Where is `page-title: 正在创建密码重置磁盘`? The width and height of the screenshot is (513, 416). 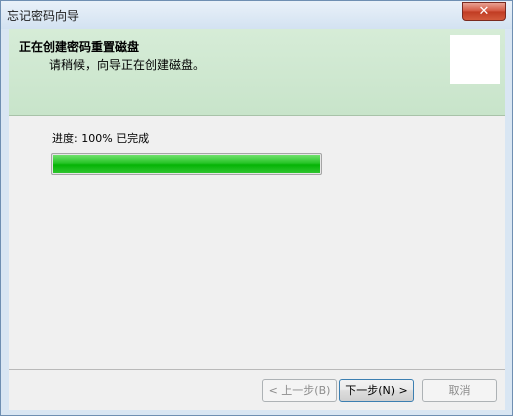 page-title: 正在创建密码重置磁盘 is located at coordinates (79, 47).